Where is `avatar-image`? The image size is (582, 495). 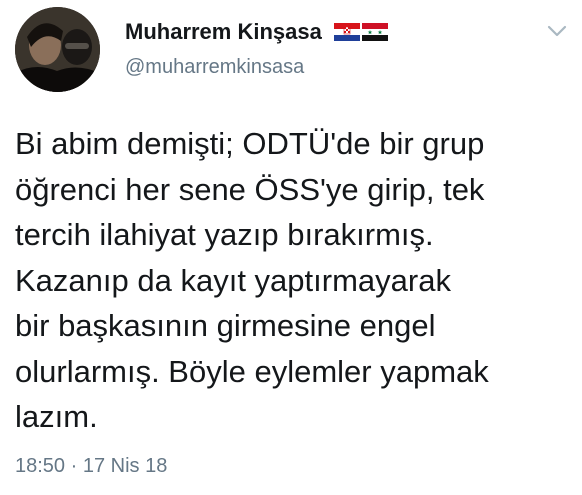 avatar-image is located at coordinates (57, 49).